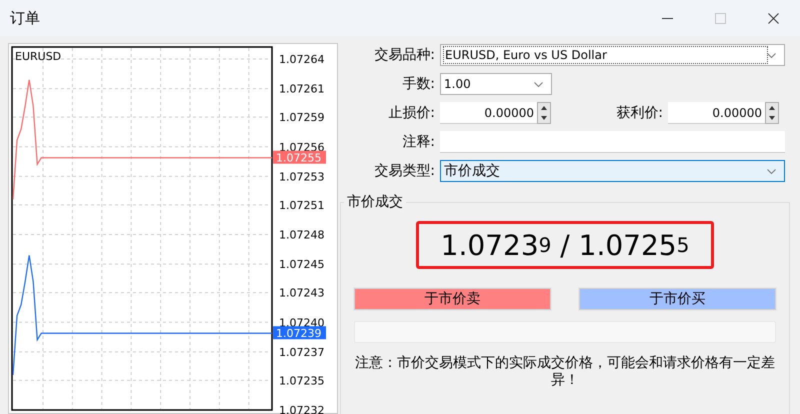  What do you see at coordinates (612, 55) in the screenshot?
I see `symbol-dropdown: EURUSD, Euro vs US Dollar` at bounding box center [612, 55].